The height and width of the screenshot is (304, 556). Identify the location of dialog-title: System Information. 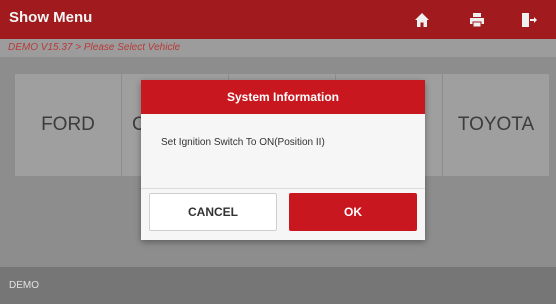
(283, 97).